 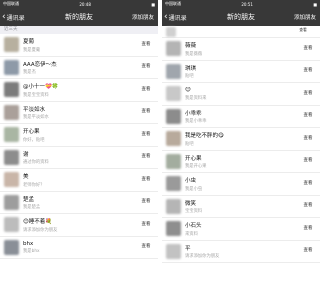 I want to click on contact-name: 小乖乖, so click(x=193, y=113).